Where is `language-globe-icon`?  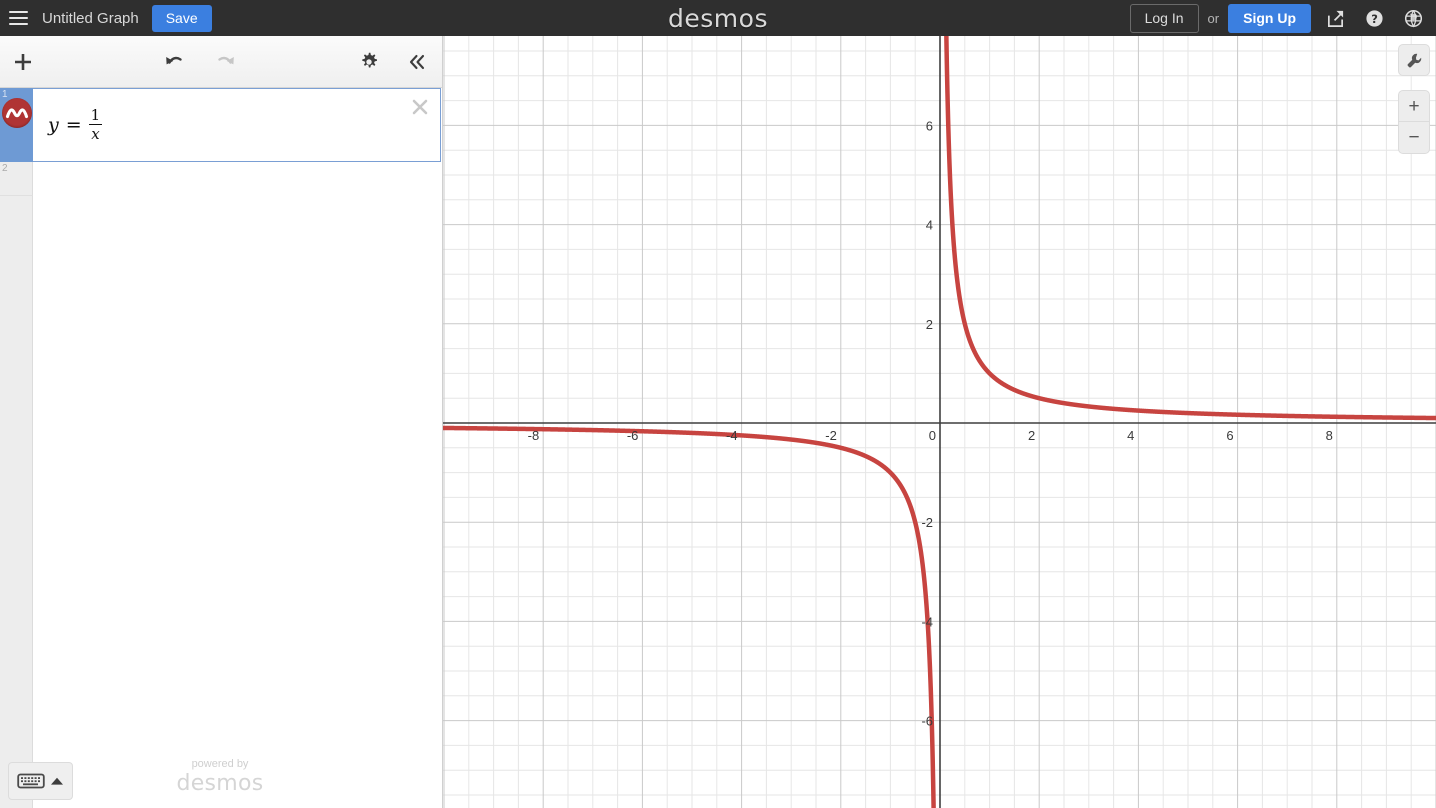
language-globe-icon is located at coordinates (1413, 18).